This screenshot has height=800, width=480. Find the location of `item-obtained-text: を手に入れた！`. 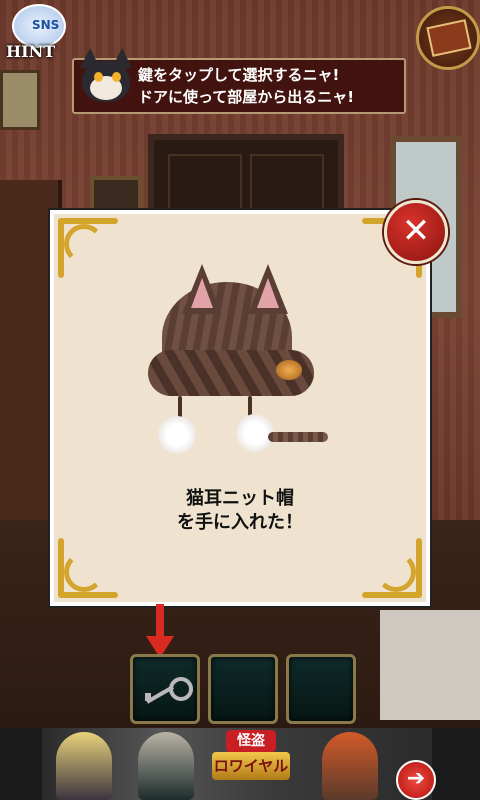

item-obtained-text: を手に入れた！ is located at coordinates (240, 522).